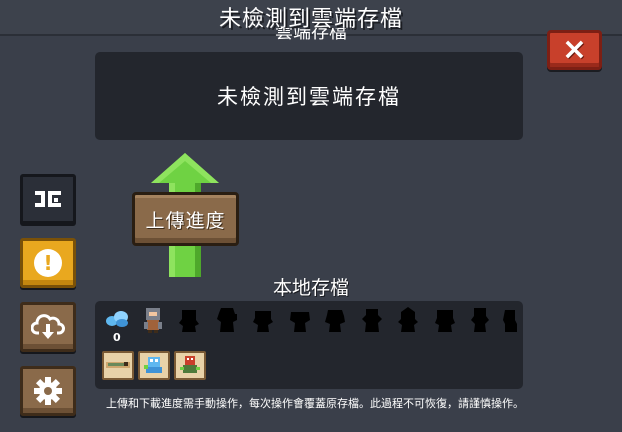 This screenshot has height=432, width=622. I want to click on sync-button, so click(48, 199).